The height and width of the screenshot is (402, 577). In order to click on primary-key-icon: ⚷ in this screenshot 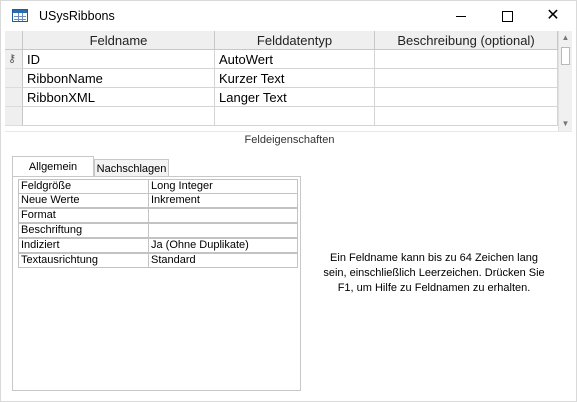, I will do `click(12, 59)`.